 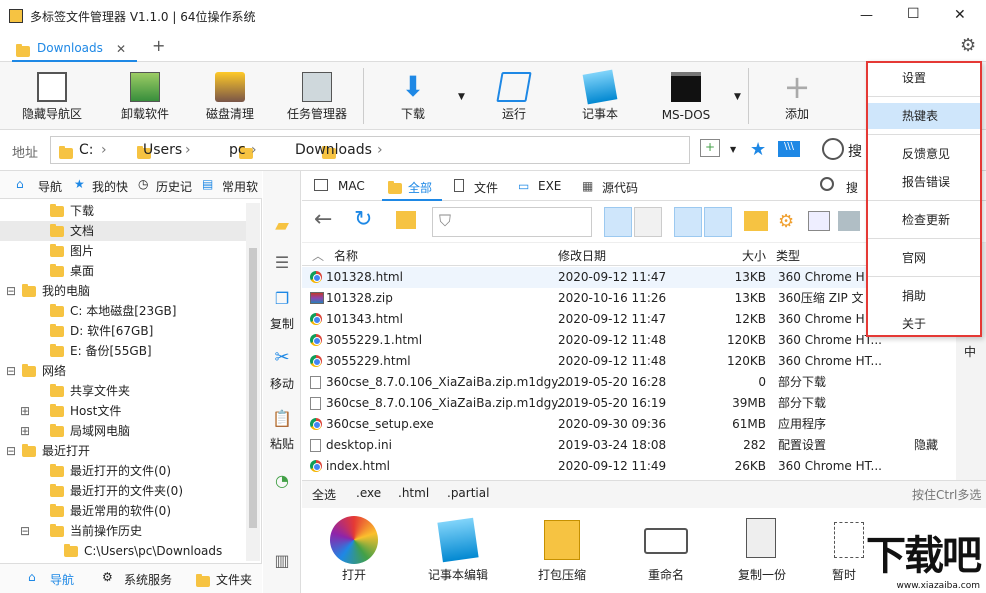 What do you see at coordinates (762, 550) in the screenshot?
I see `duplicate-button: 复制一份` at bounding box center [762, 550].